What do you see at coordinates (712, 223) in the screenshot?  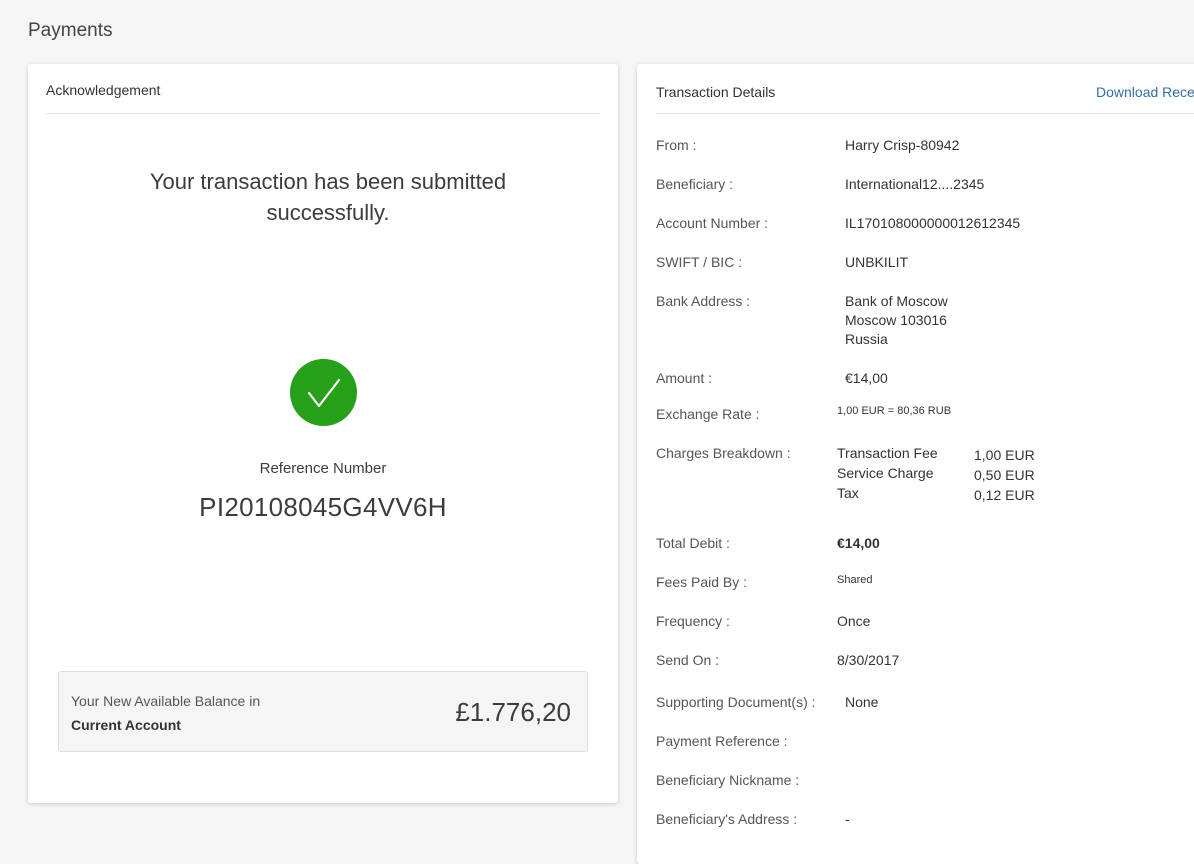 I see `account-number-label: Account Number :` at bounding box center [712, 223].